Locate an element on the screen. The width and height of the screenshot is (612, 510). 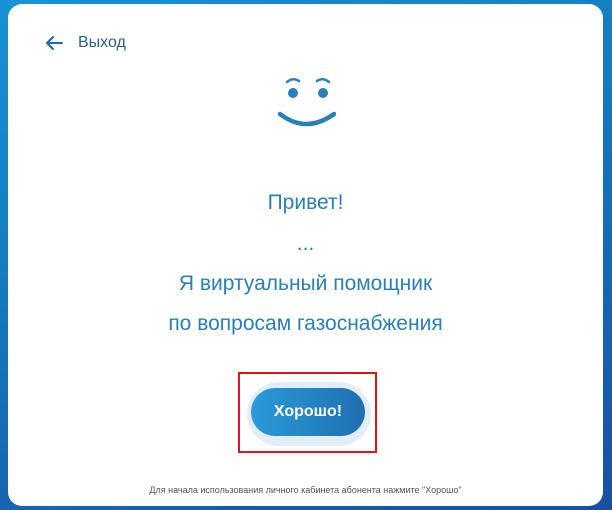
greeting-line-3: Я виртуальный помощник is located at coordinates (305, 283).